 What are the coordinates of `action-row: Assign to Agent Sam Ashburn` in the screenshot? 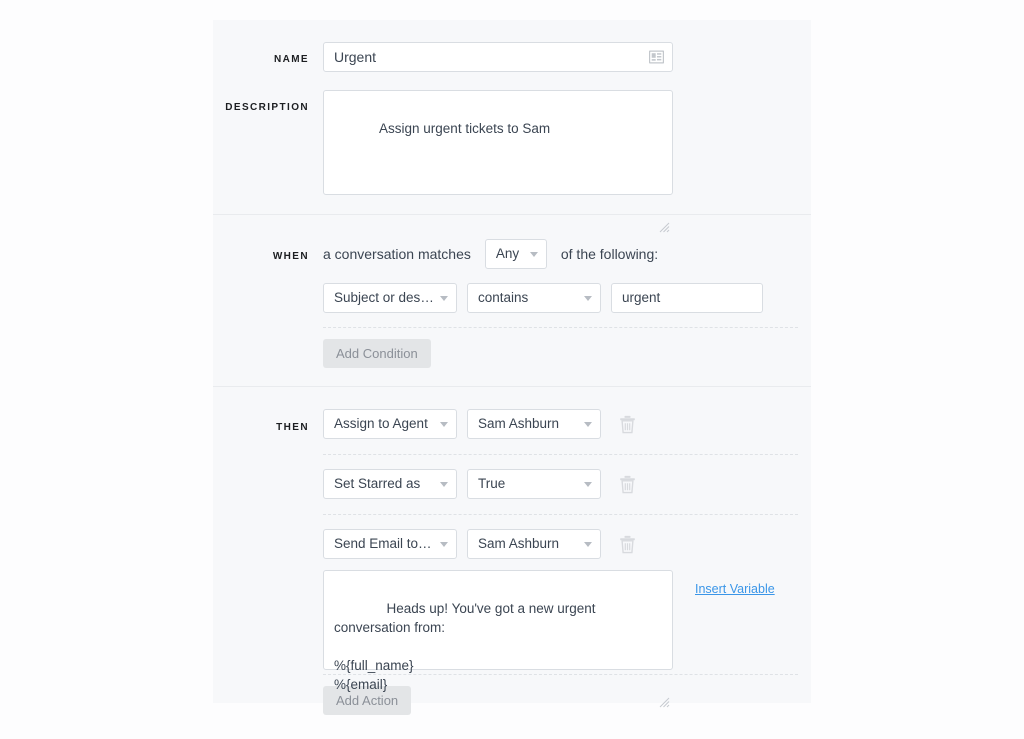 It's located at (567, 424).